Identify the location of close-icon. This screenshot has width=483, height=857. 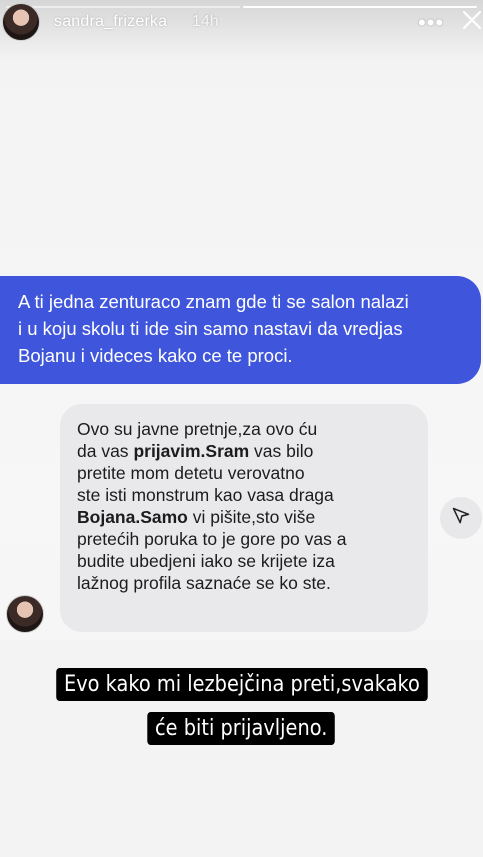
(472, 22).